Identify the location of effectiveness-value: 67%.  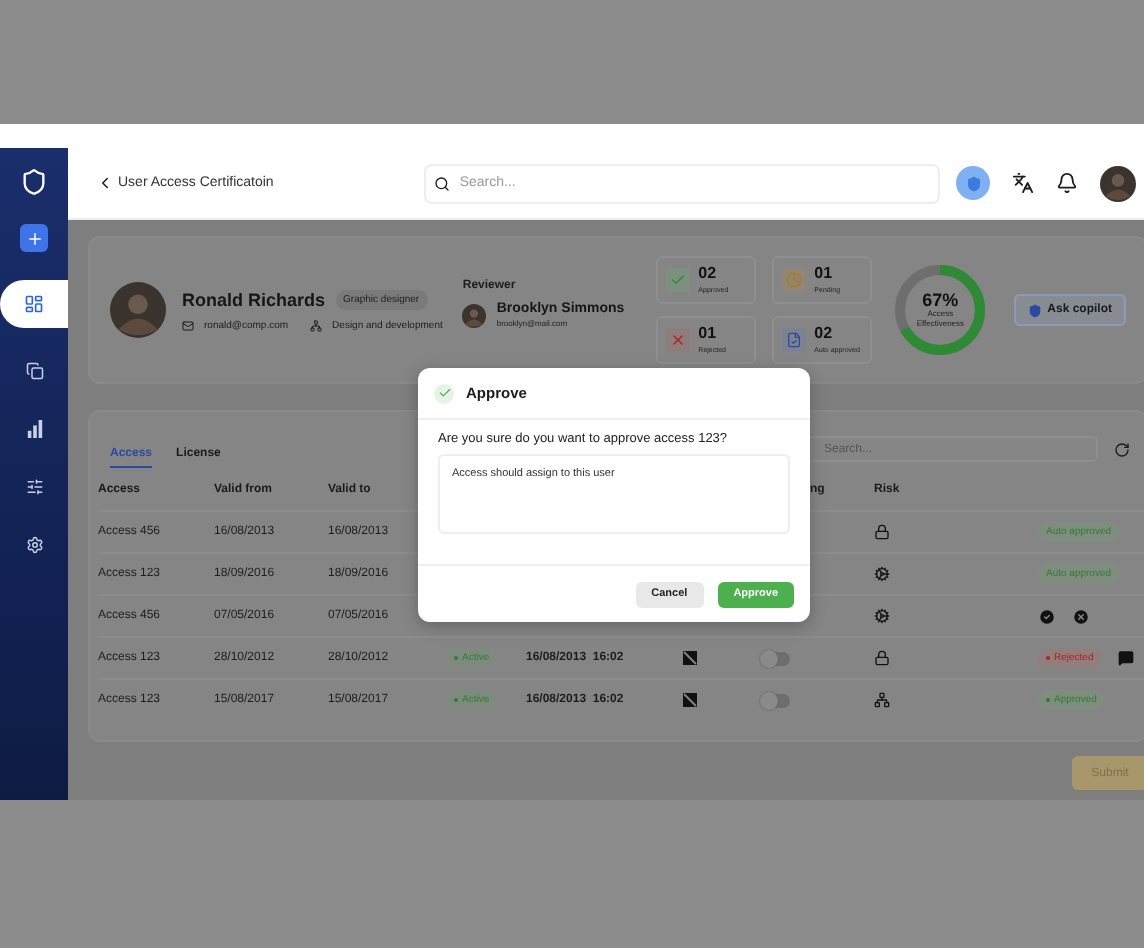
(940, 300).